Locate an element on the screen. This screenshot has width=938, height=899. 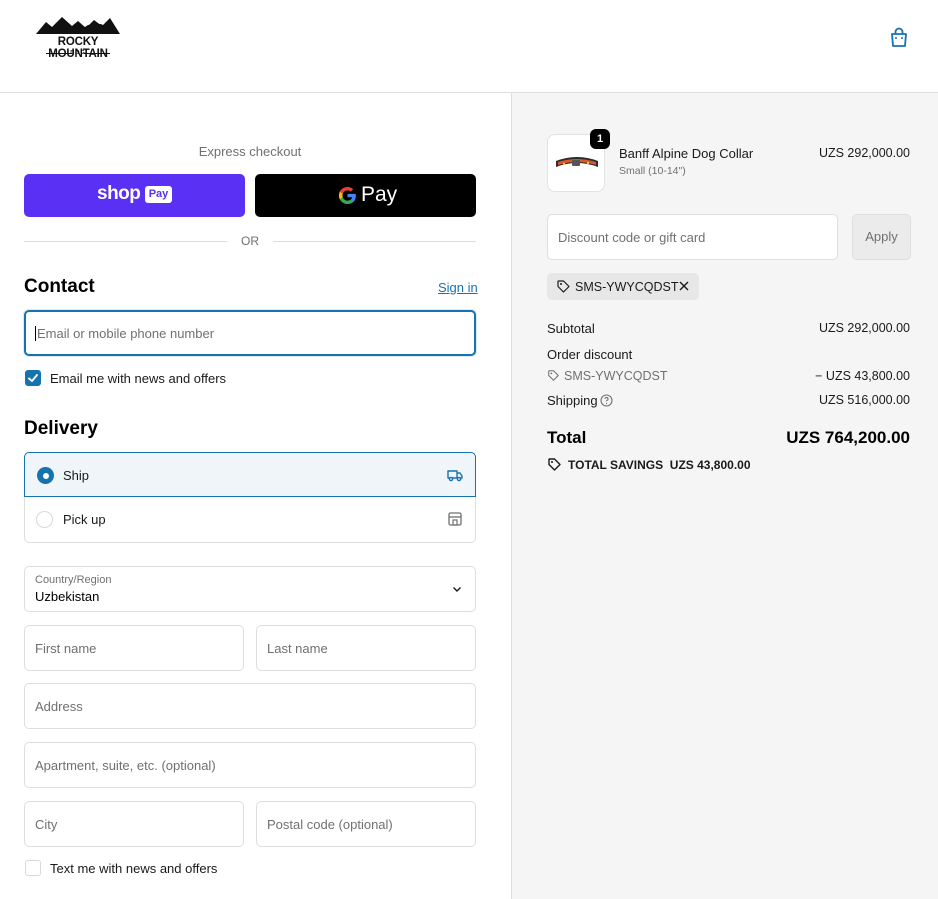
shop-pay-button: shop Pay is located at coordinates (134, 195).